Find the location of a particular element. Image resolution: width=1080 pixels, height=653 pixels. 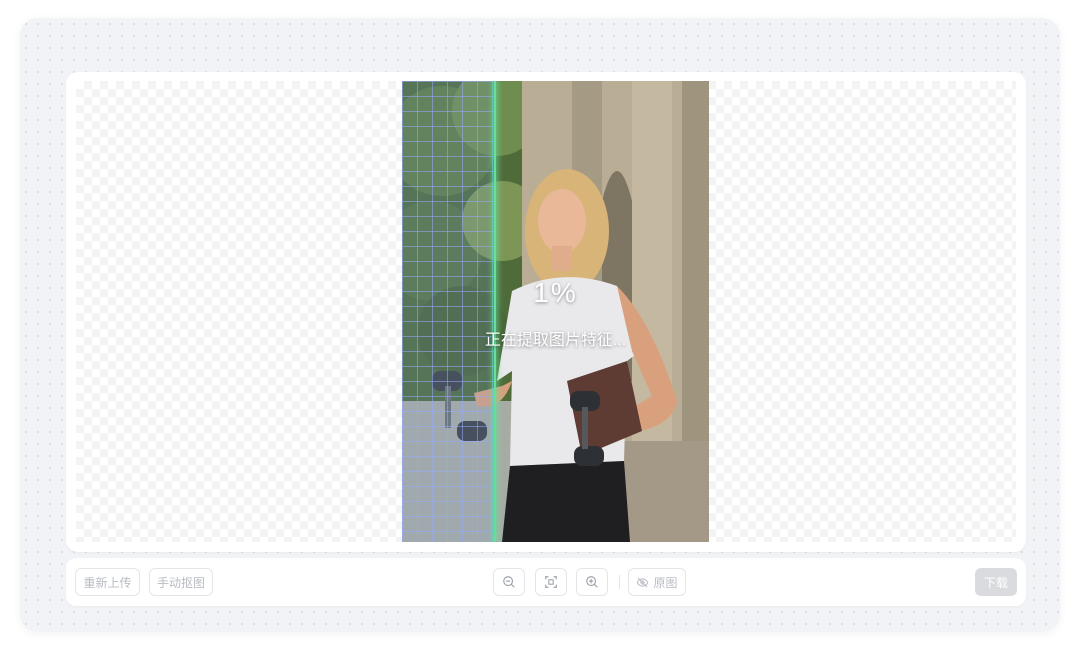

zoom-out-icon is located at coordinates (509, 582).